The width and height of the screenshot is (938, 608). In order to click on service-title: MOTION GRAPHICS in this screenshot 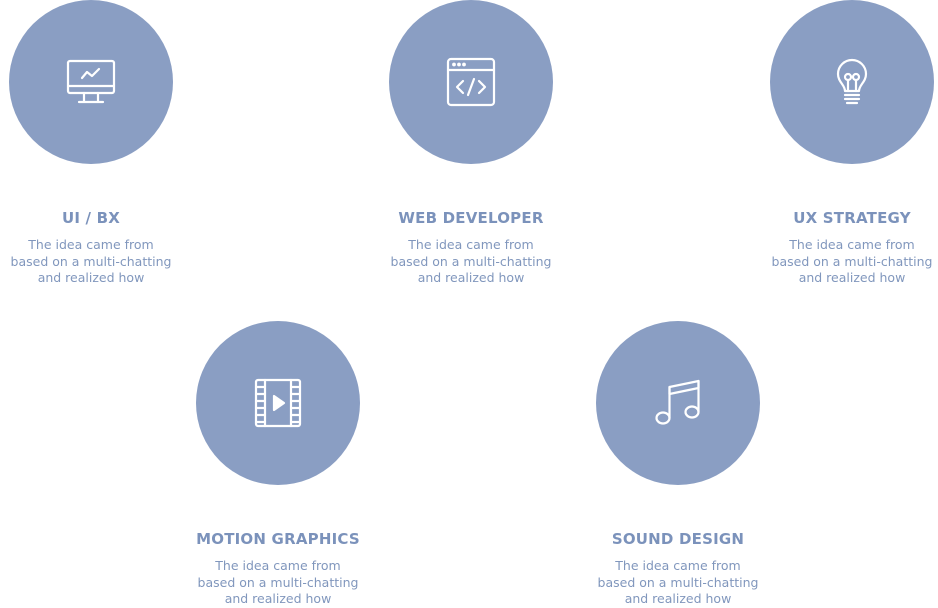, I will do `click(278, 539)`.